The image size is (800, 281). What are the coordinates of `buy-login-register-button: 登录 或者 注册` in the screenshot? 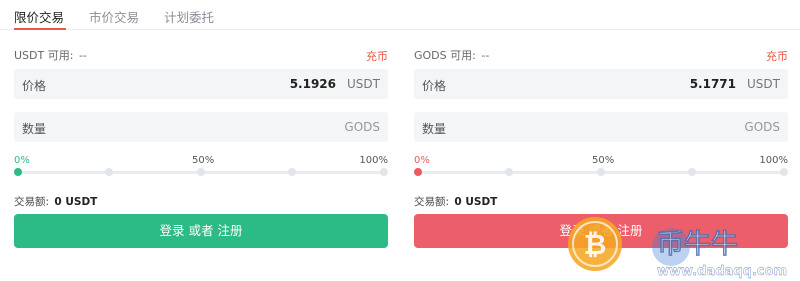 It's located at (201, 231).